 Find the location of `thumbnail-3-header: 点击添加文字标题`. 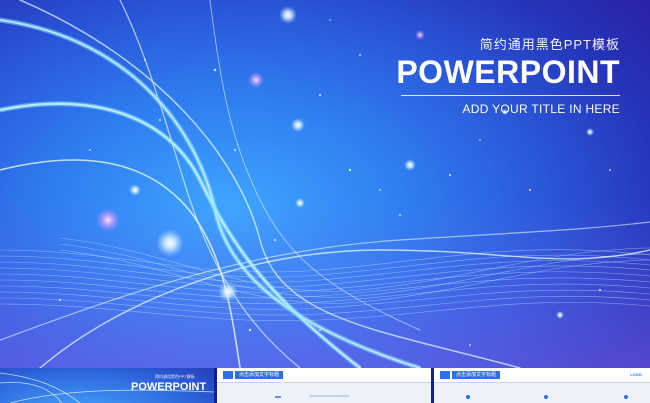

thumbnail-3-header: 点击添加文字标题 is located at coordinates (476, 375).